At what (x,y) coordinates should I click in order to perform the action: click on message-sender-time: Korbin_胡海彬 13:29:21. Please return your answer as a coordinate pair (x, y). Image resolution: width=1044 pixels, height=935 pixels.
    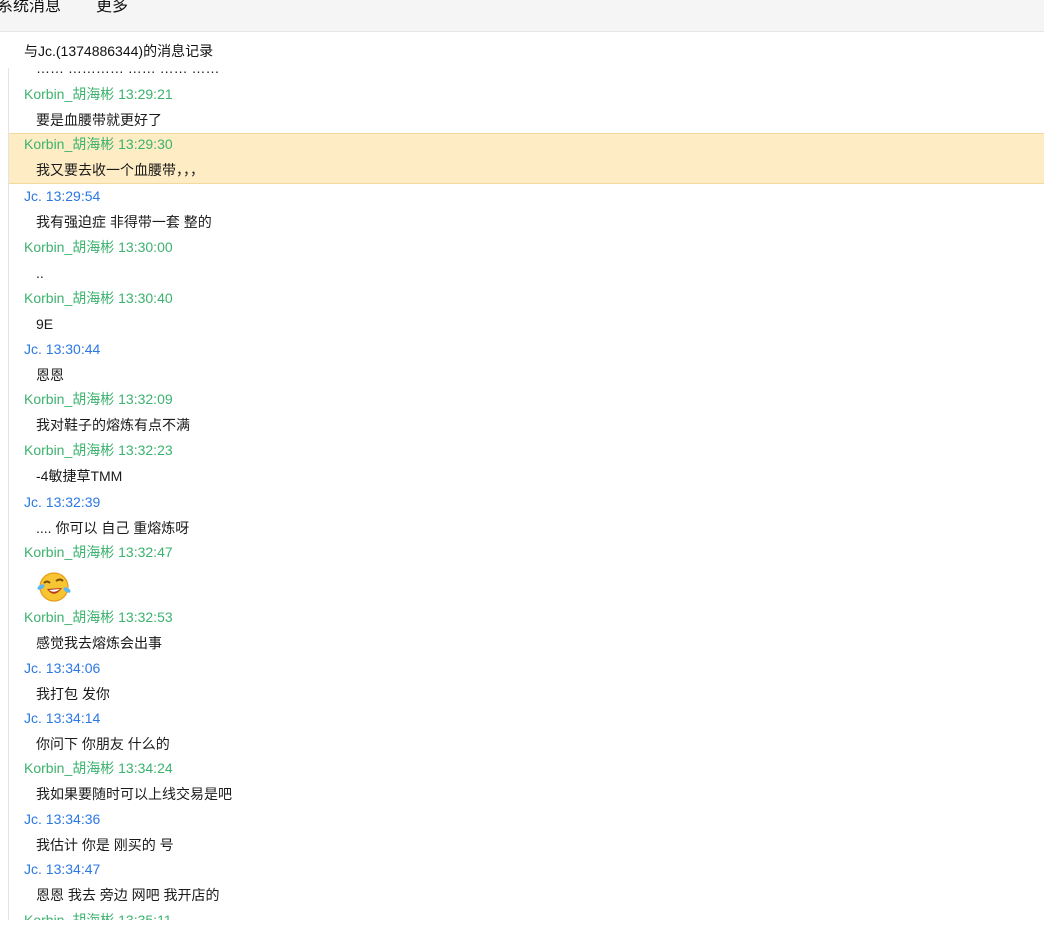
    Looking at the image, I should click on (98, 94).